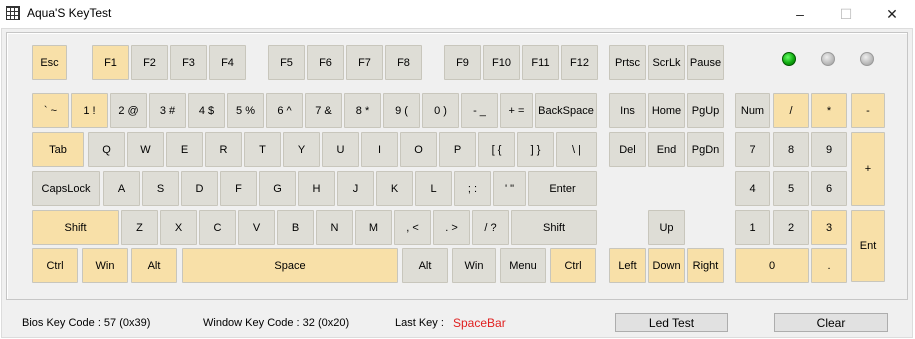 The width and height of the screenshot is (915, 339). What do you see at coordinates (540, 62) in the screenshot?
I see `key-f11: F11` at bounding box center [540, 62].